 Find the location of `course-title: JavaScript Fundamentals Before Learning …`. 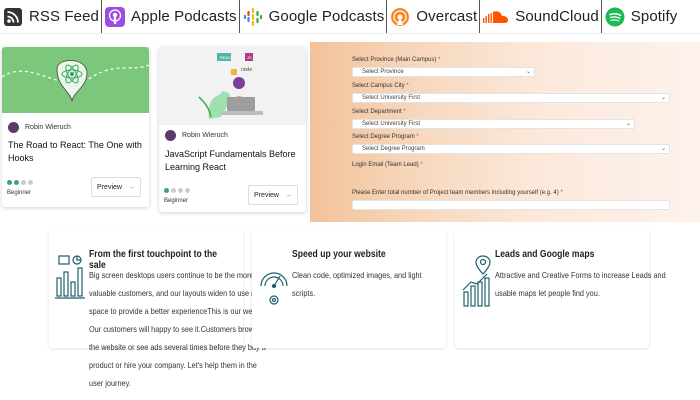

course-title: JavaScript Fundamentals Before Learning … is located at coordinates (232, 161).